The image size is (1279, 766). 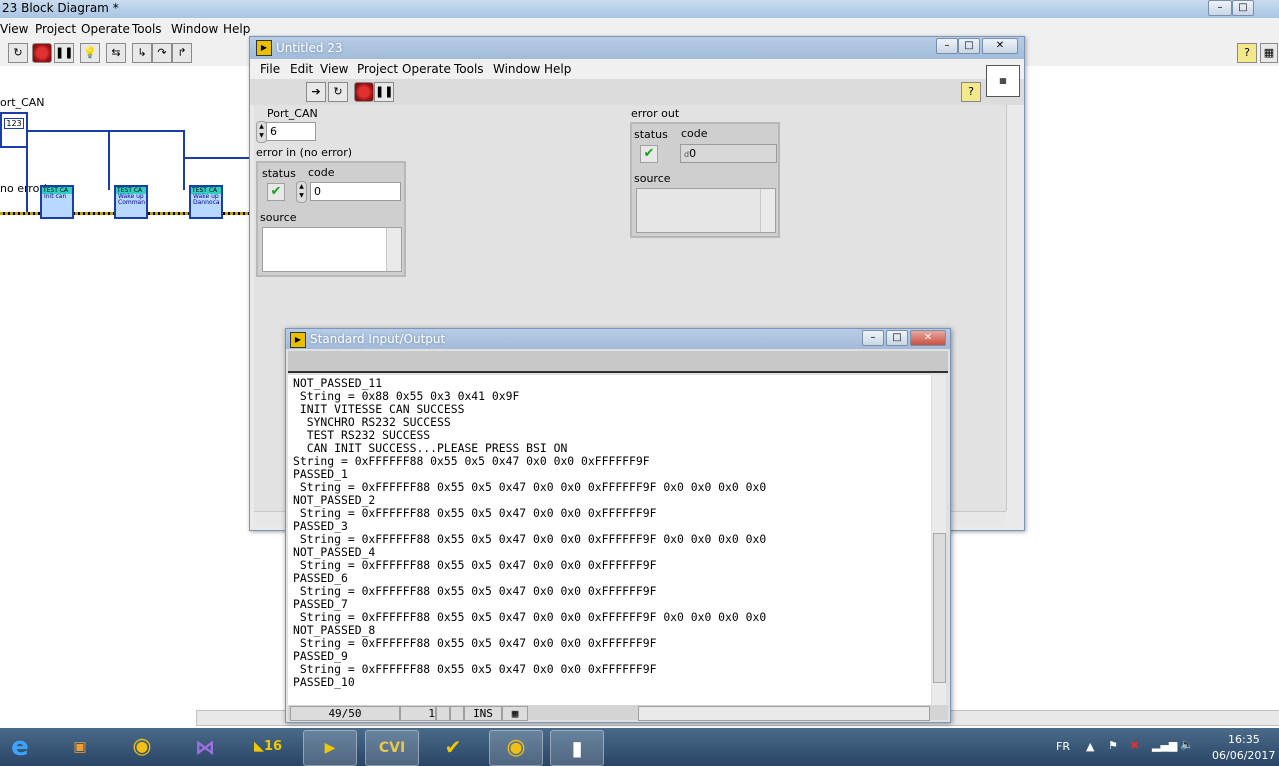 What do you see at coordinates (1243, 755) in the screenshot?
I see `clock-date: 06/06/2017` at bounding box center [1243, 755].